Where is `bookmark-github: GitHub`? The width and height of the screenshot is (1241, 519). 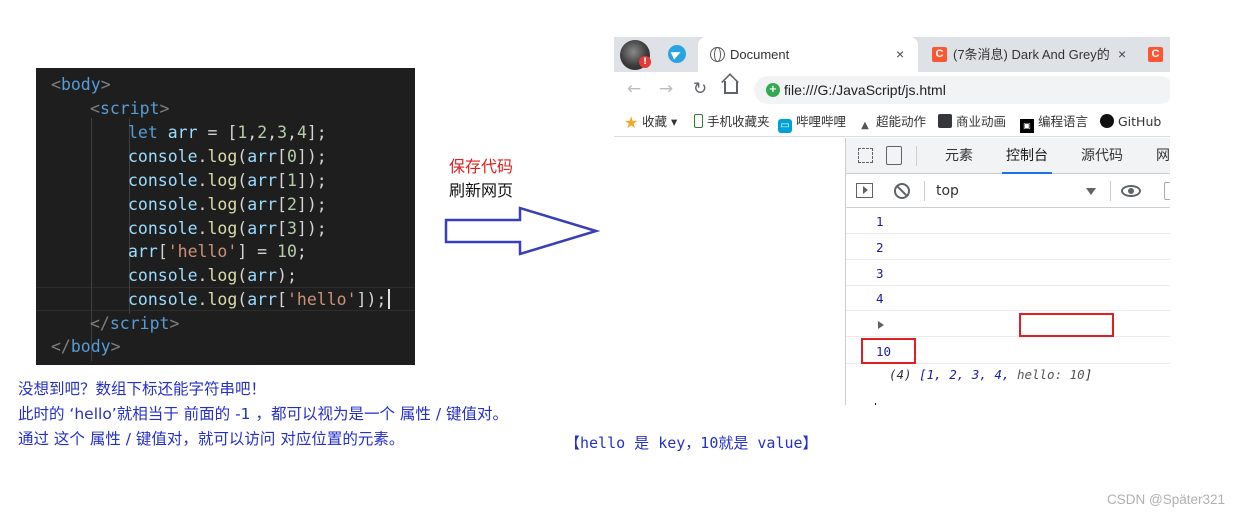
bookmark-github: GitHub is located at coordinates (1130, 122).